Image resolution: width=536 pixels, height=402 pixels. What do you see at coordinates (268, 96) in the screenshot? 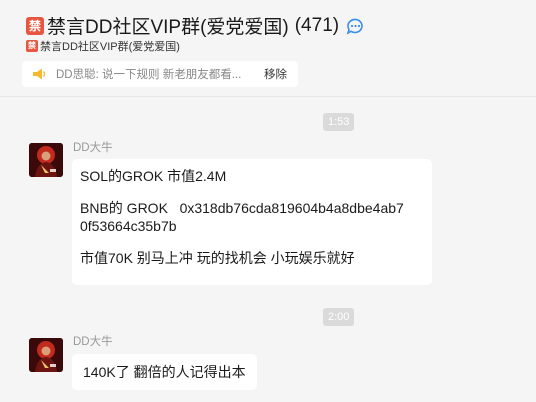
I see `header-divider` at bounding box center [268, 96].